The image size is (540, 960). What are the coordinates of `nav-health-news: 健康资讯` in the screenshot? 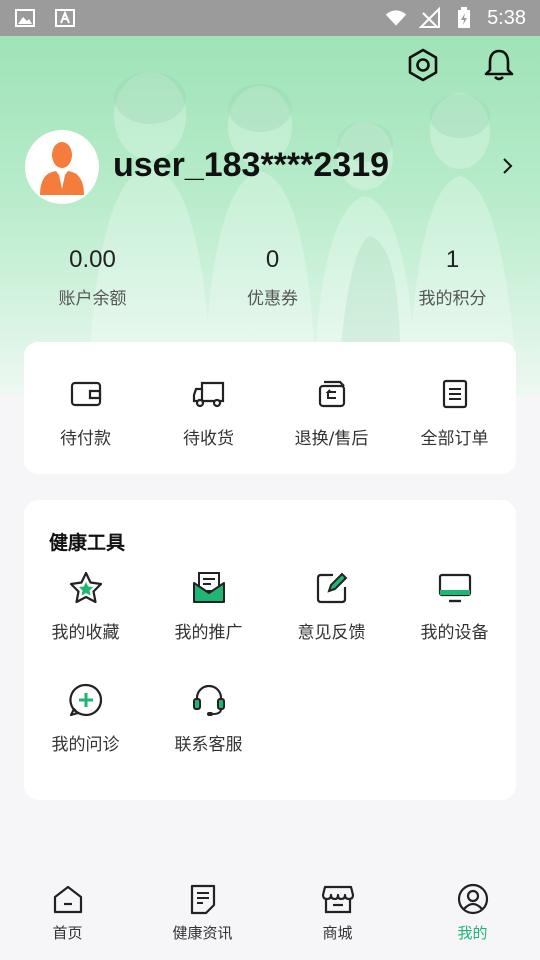 It's located at (202, 915).